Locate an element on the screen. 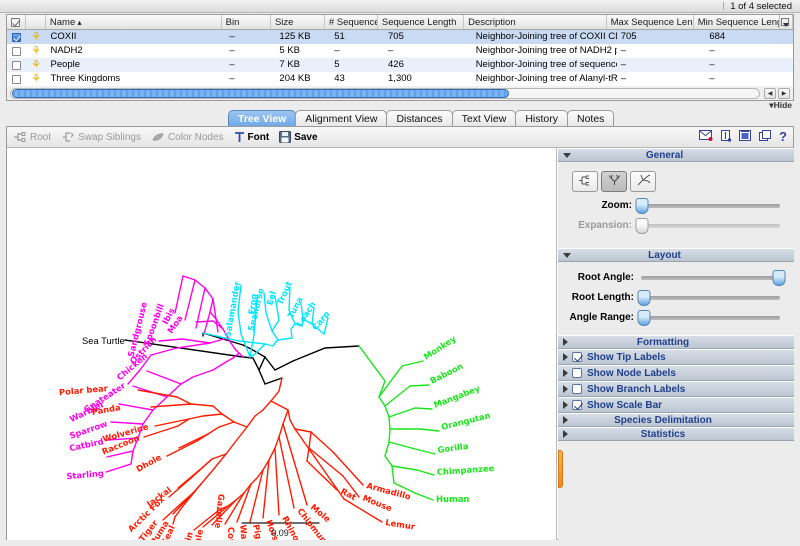 This screenshot has width=800, height=546. table-horizontal-scrollbar: ◀ ▶ is located at coordinates (400, 93).